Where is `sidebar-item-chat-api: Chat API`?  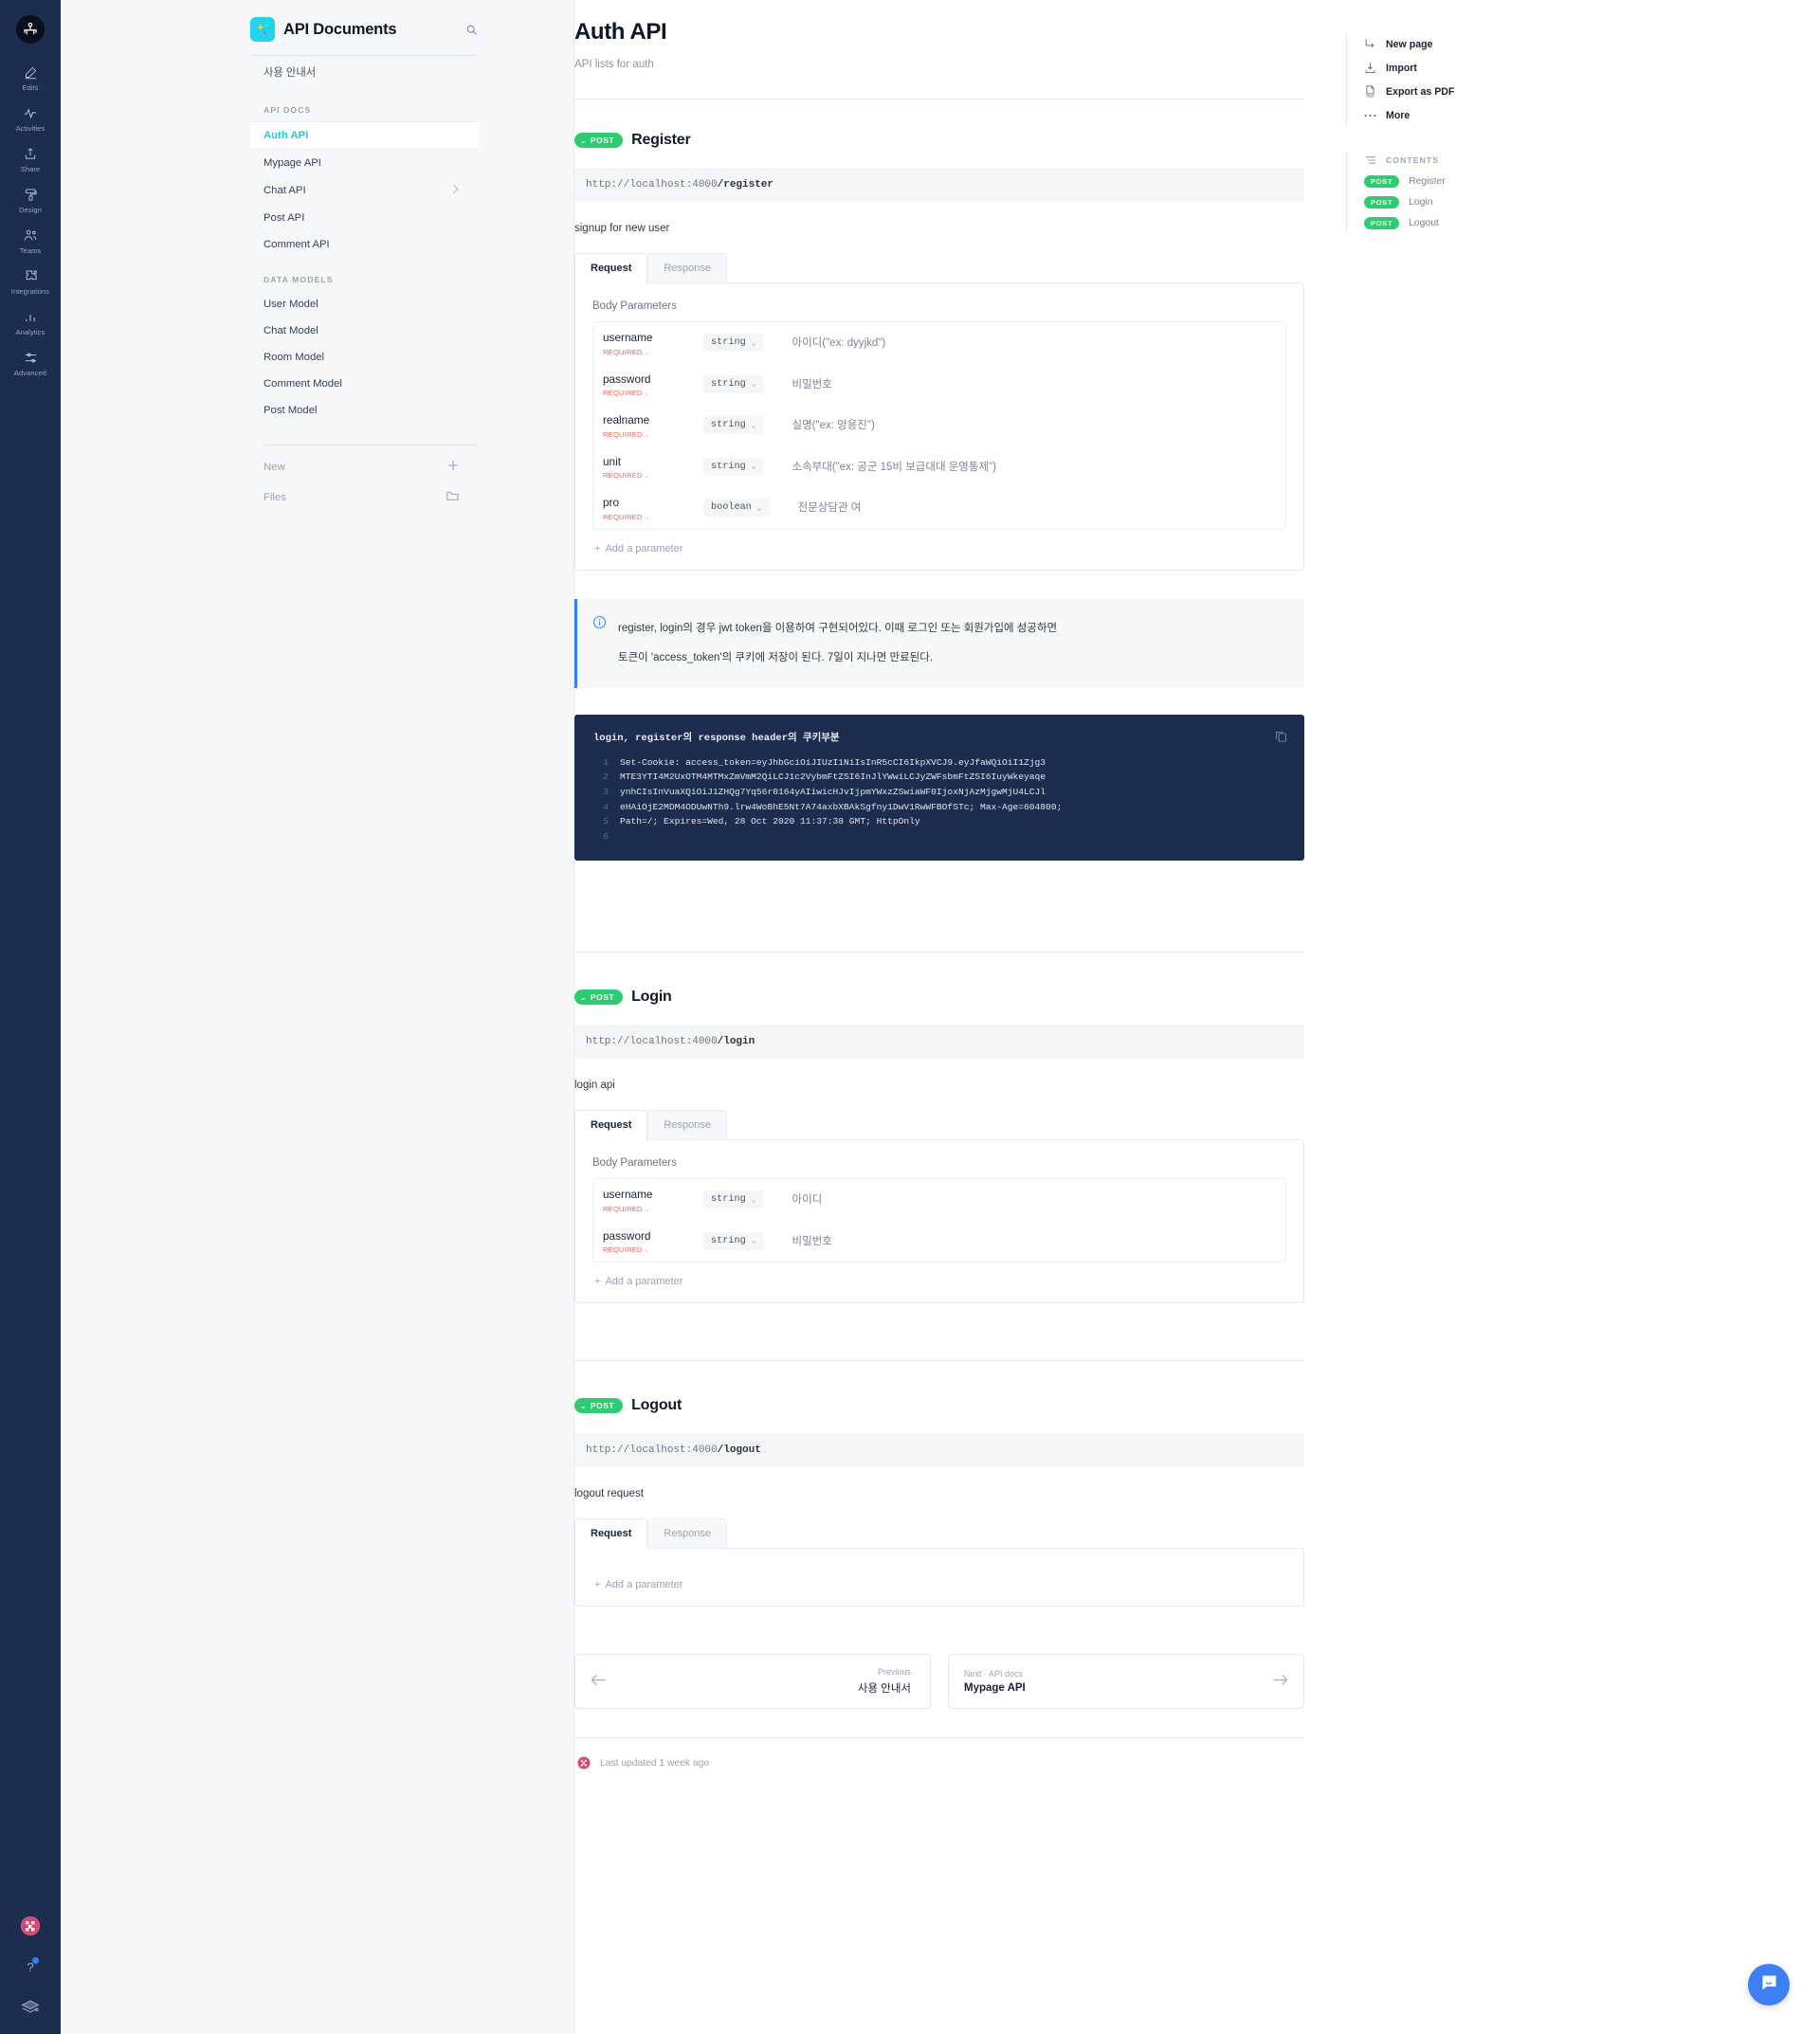
sidebar-item-chat-api: Chat API is located at coordinates (364, 190).